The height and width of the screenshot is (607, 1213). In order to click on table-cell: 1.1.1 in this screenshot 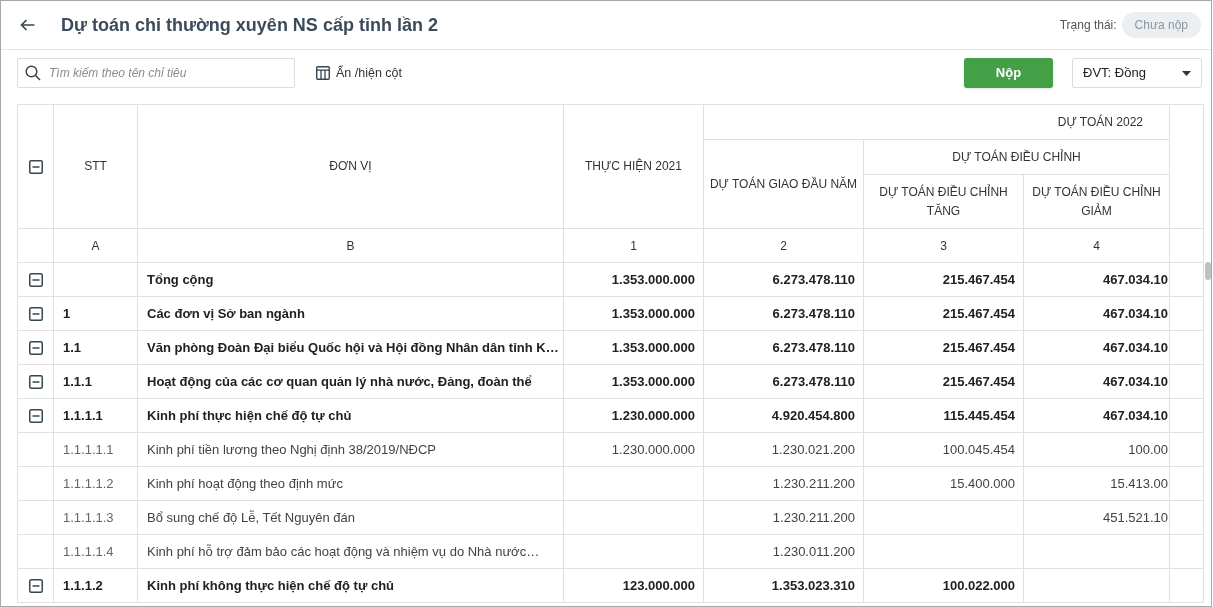, I will do `click(95, 381)`.